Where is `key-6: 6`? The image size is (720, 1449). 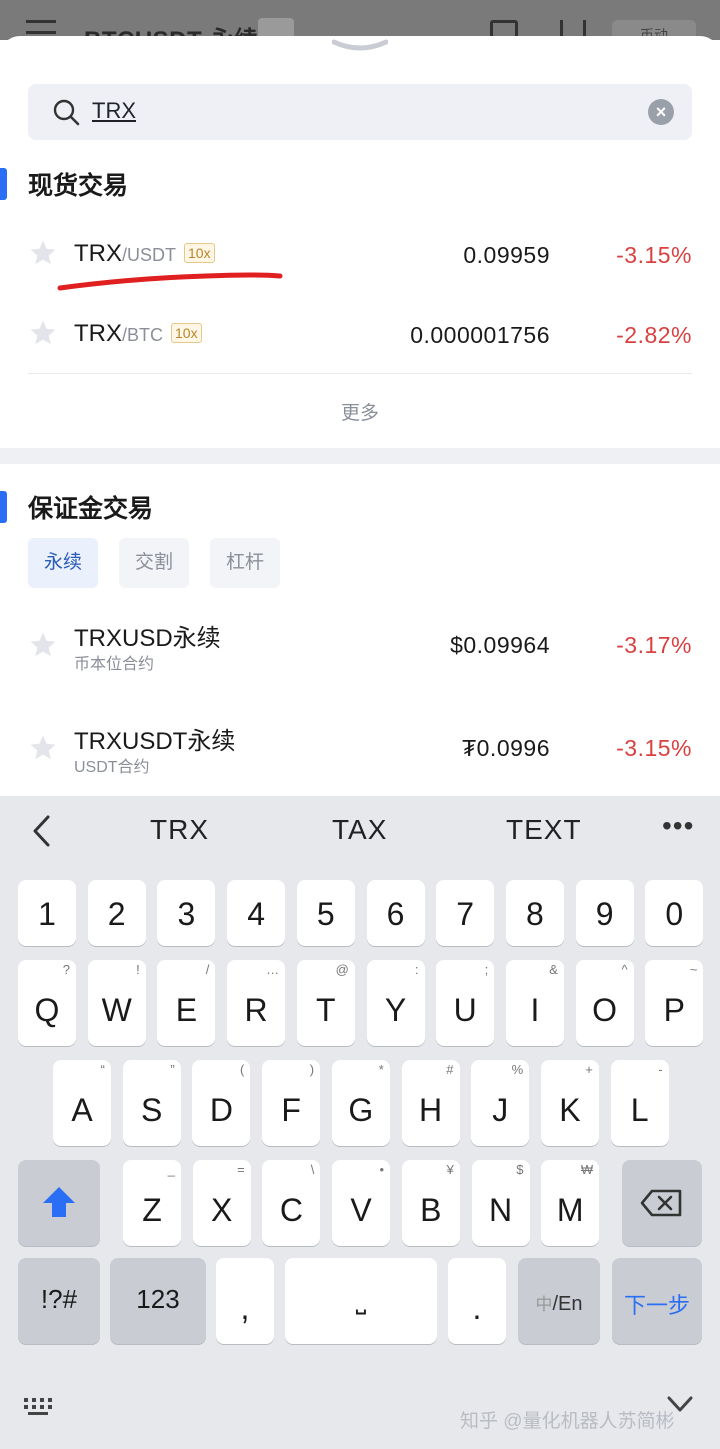
key-6: 6 is located at coordinates (395, 913).